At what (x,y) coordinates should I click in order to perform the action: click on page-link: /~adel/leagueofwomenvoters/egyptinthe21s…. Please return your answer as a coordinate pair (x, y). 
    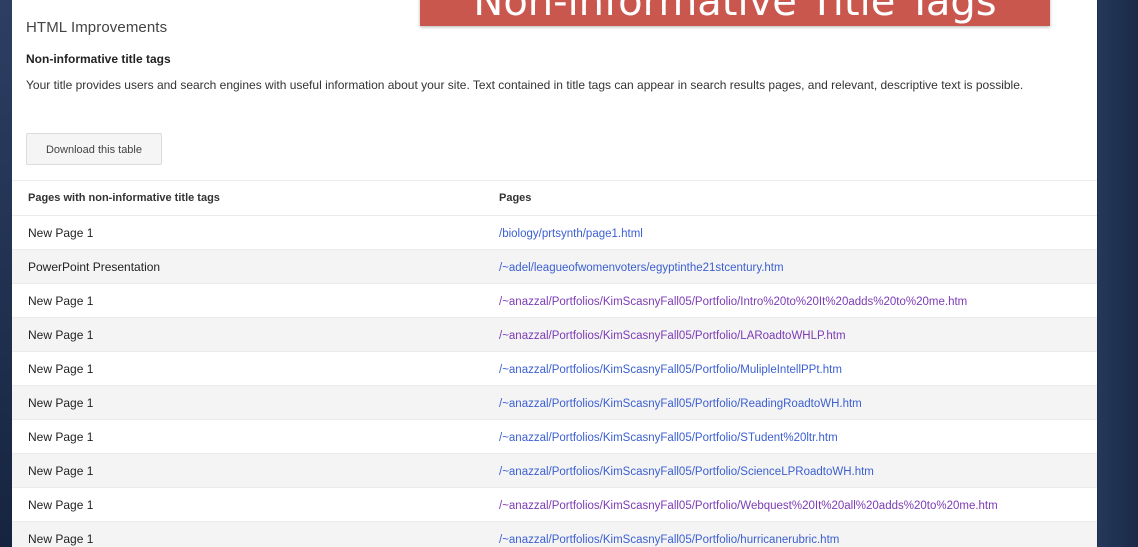
    Looking at the image, I should click on (641, 268).